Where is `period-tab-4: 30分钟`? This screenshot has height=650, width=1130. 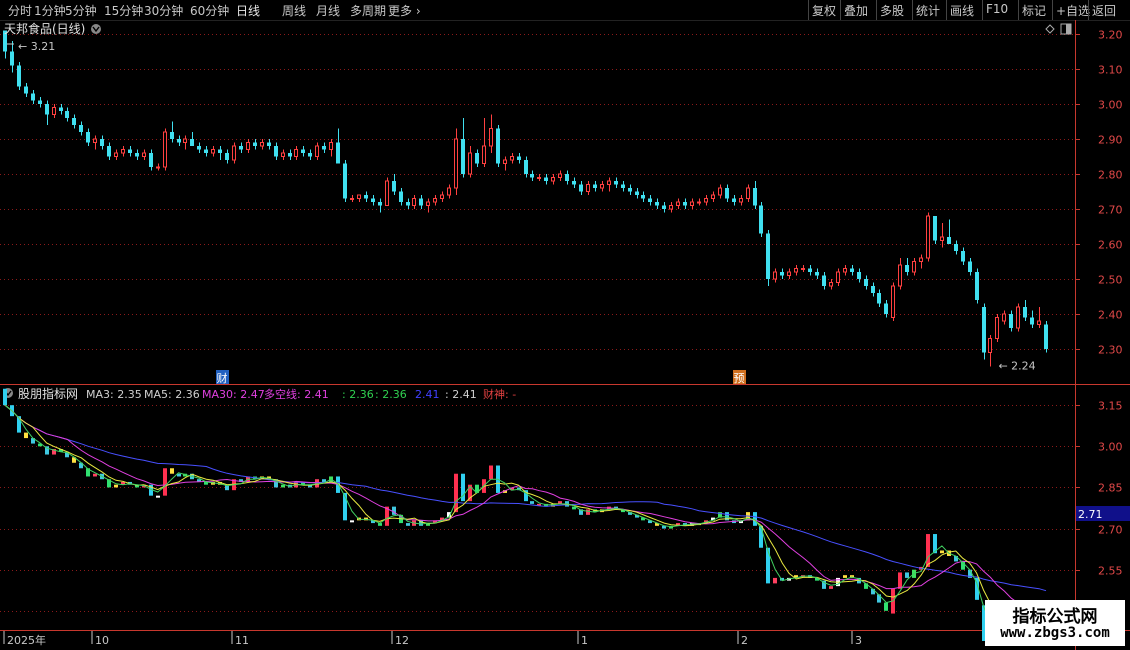
period-tab-4: 30分钟 is located at coordinates (163, 10).